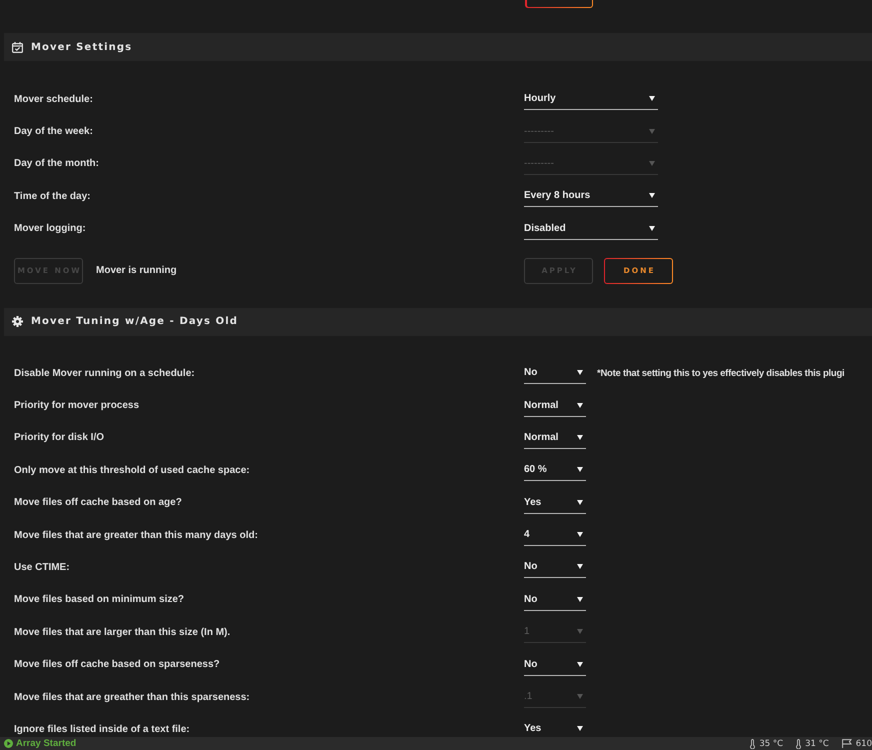  I want to click on setting-label: Ignore files listed inside of a text file:, so click(102, 729).